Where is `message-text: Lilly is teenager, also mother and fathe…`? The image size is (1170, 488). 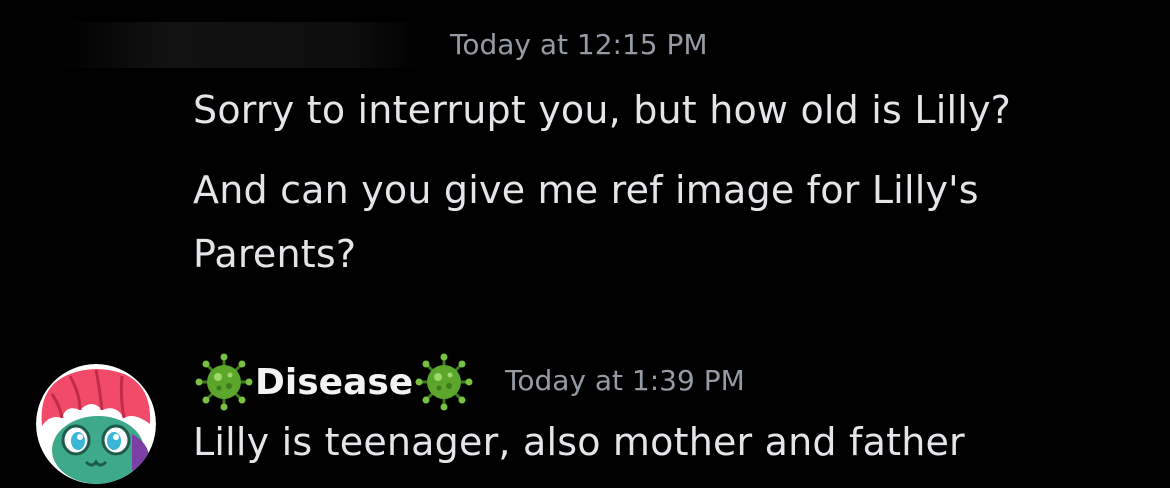 message-text: Lilly is teenager, also mother and fathe… is located at coordinates (579, 442).